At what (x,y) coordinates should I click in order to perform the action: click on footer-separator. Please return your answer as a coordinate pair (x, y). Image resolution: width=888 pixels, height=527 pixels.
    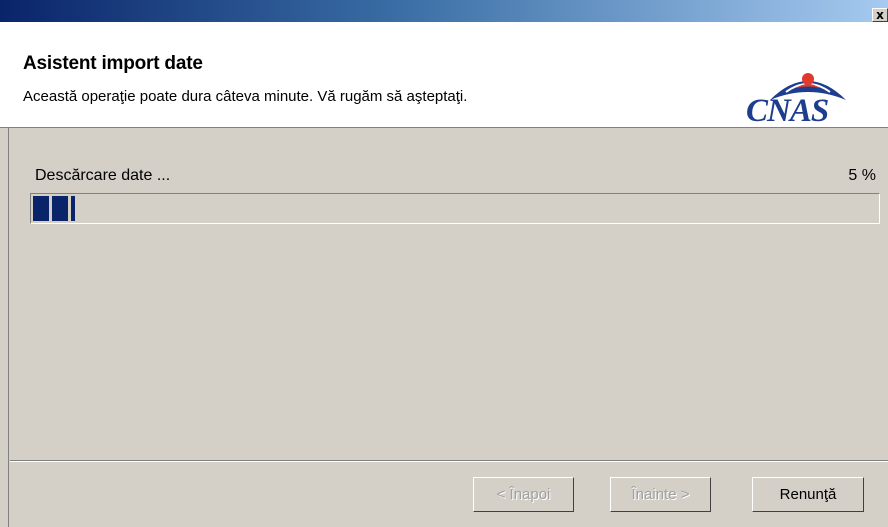
    Looking at the image, I should click on (449, 461).